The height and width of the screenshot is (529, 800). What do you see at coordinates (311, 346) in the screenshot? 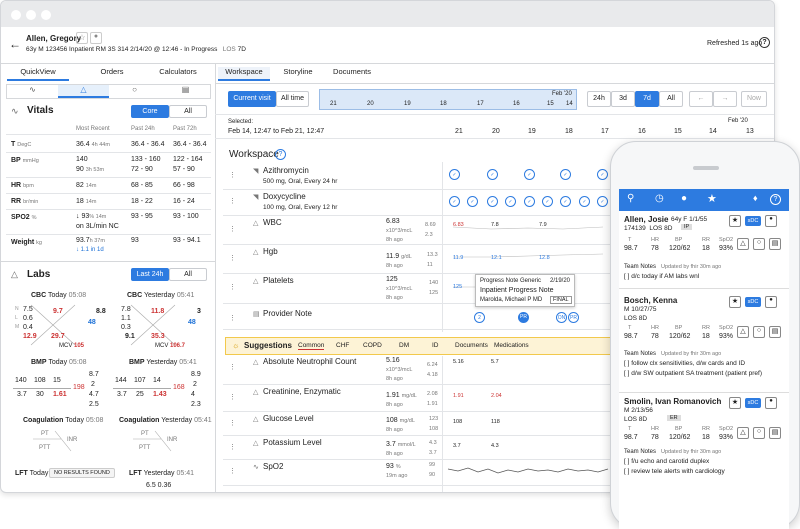
I see `suggest-tab-common: Common` at bounding box center [311, 346].